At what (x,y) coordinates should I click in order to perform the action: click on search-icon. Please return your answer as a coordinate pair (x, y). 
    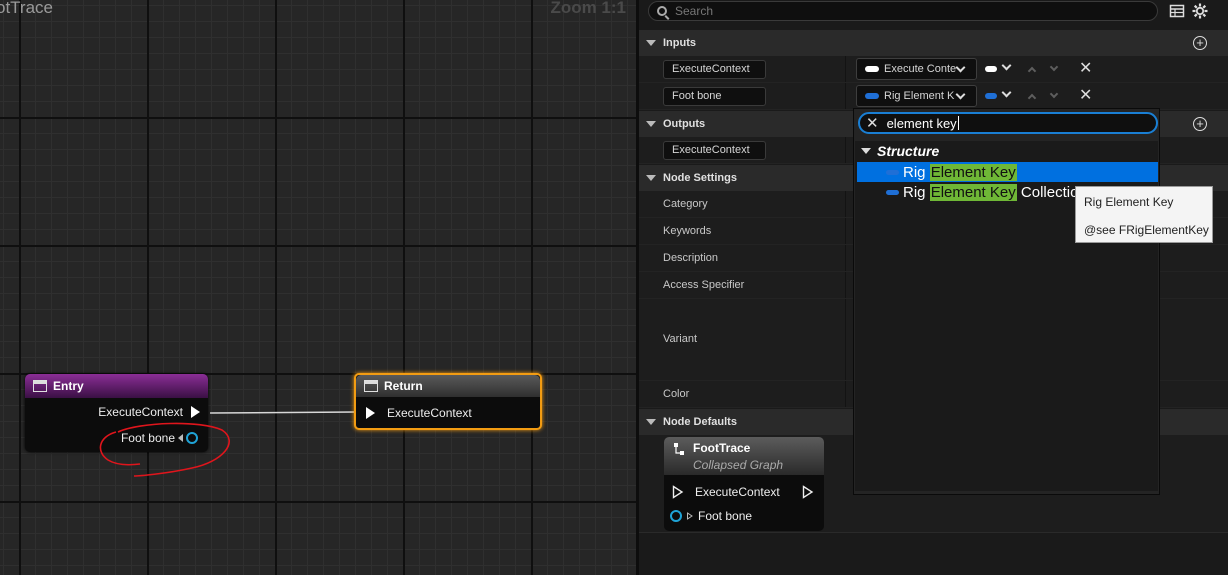
    Looking at the image, I should click on (662, 11).